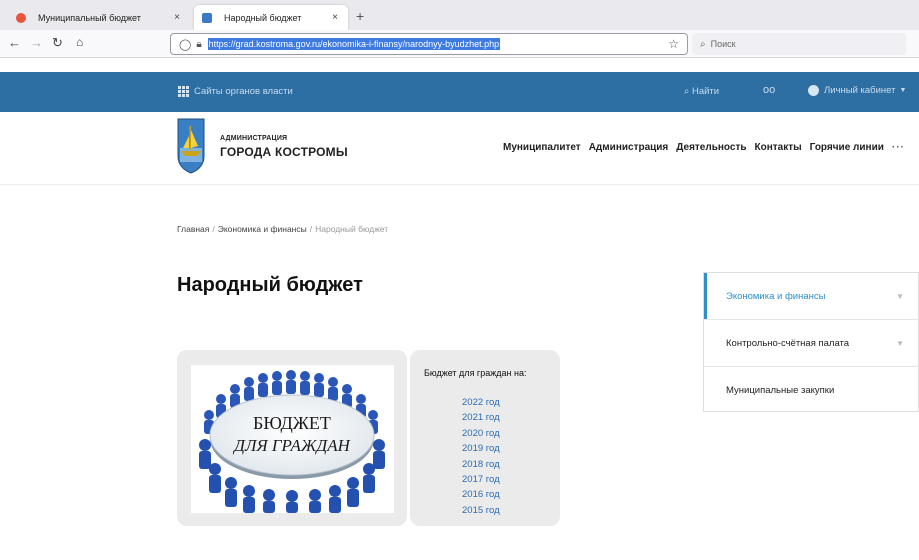 The image size is (919, 560). I want to click on year-link-2019: 2019 год, so click(481, 448).